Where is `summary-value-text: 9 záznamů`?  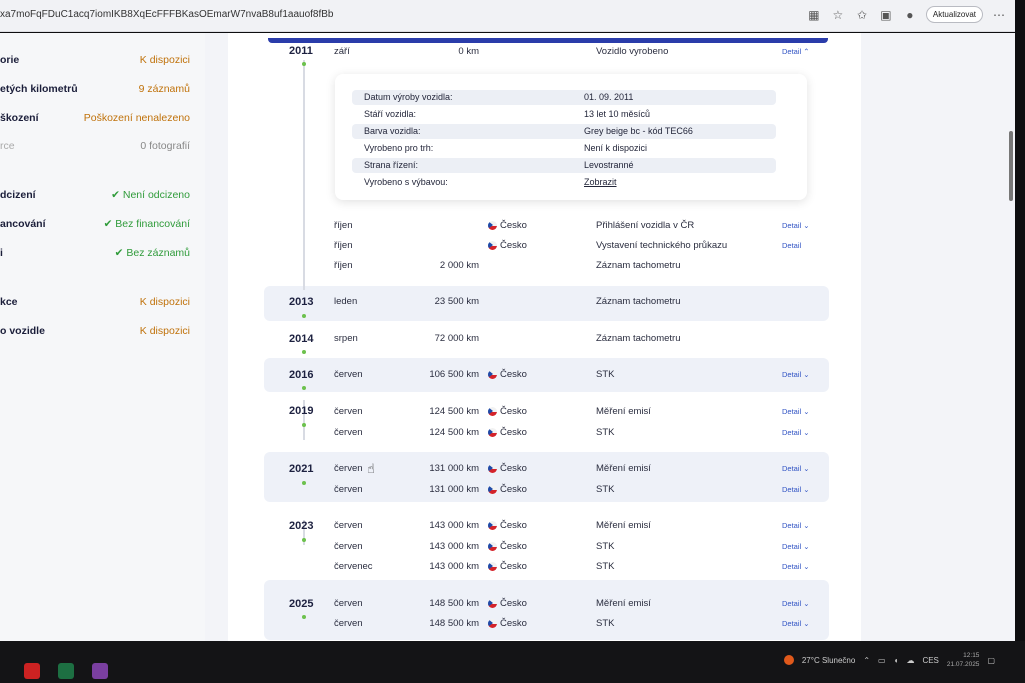
summary-value-text: 9 záznamů is located at coordinates (164, 89).